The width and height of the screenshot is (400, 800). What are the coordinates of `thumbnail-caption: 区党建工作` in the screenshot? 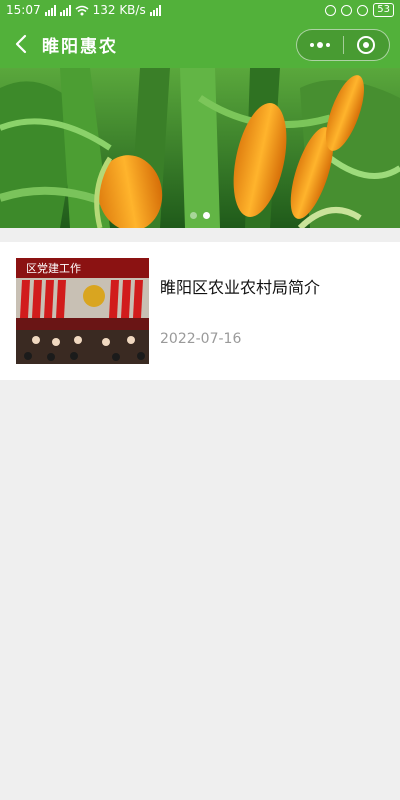 It's located at (53, 268).